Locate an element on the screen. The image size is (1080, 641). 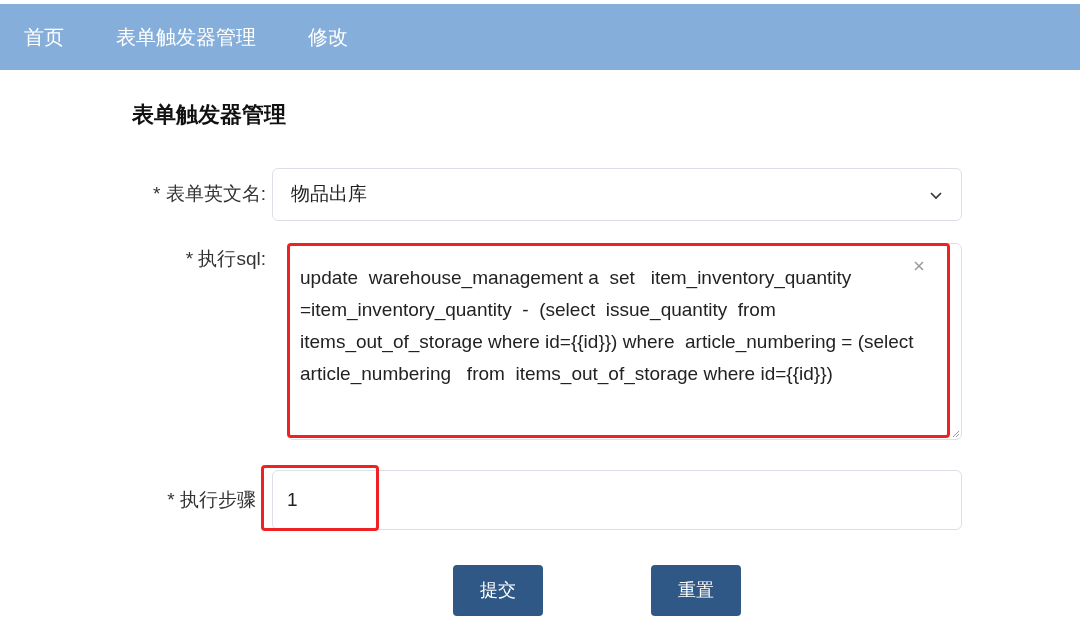
input-field: 1 is located at coordinates (617, 500).